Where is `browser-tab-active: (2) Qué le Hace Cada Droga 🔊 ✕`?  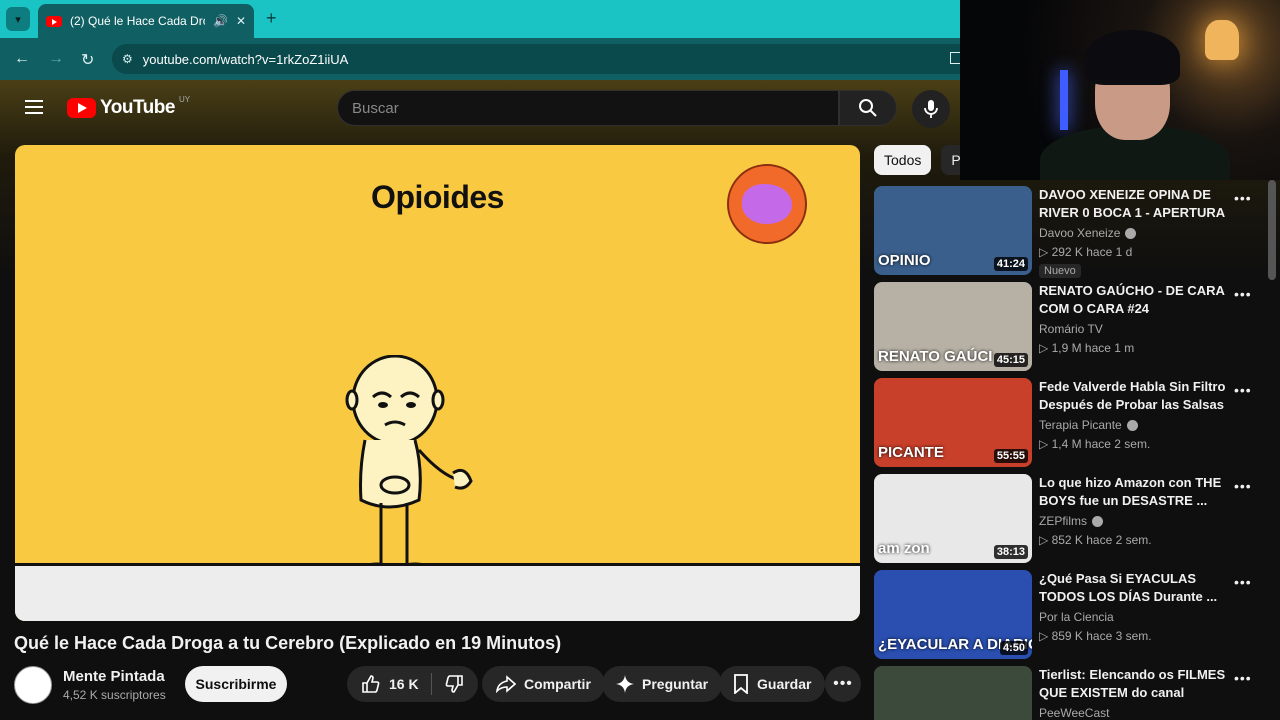
browser-tab-active: (2) Qué le Hace Cada Droga 🔊 ✕ is located at coordinates (146, 21).